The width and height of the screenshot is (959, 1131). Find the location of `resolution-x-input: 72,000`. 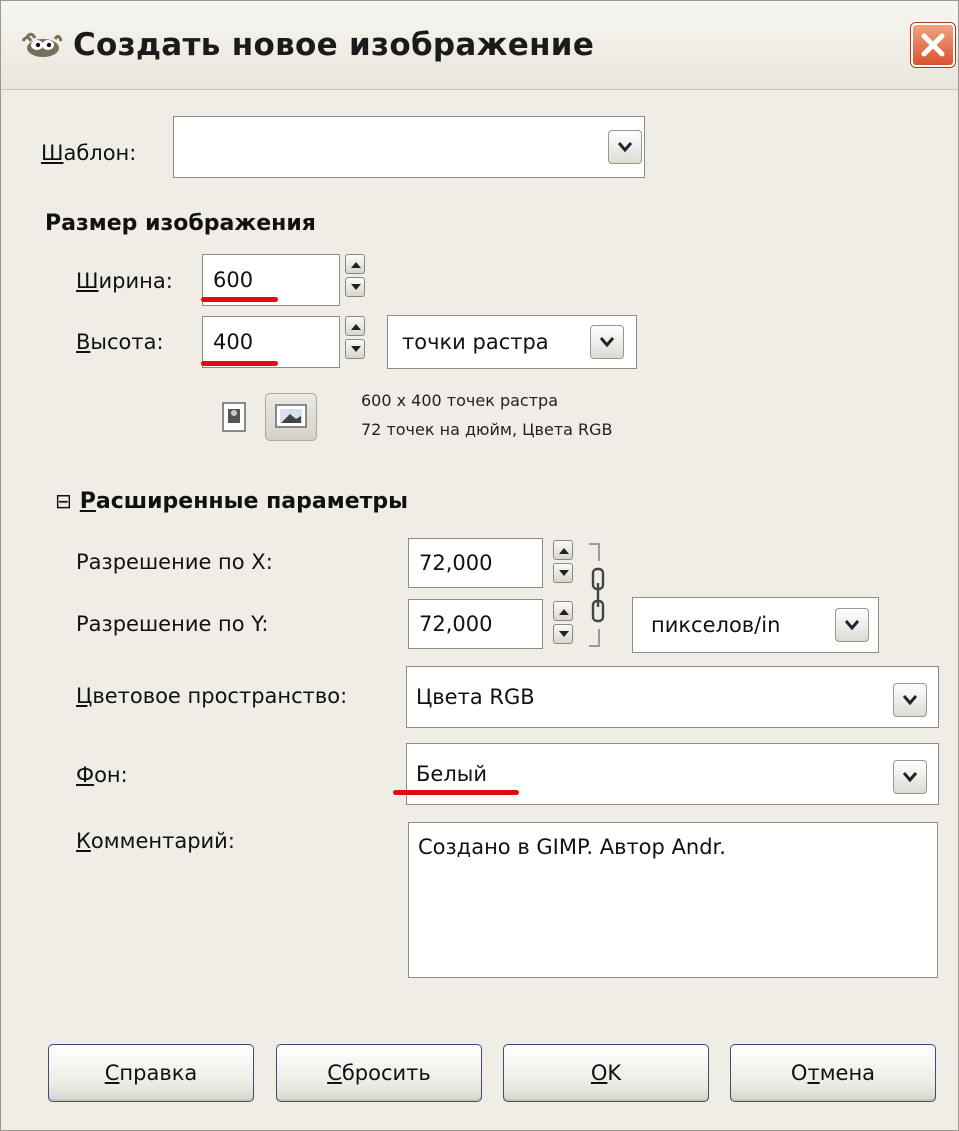

resolution-x-input: 72,000 is located at coordinates (475, 563).